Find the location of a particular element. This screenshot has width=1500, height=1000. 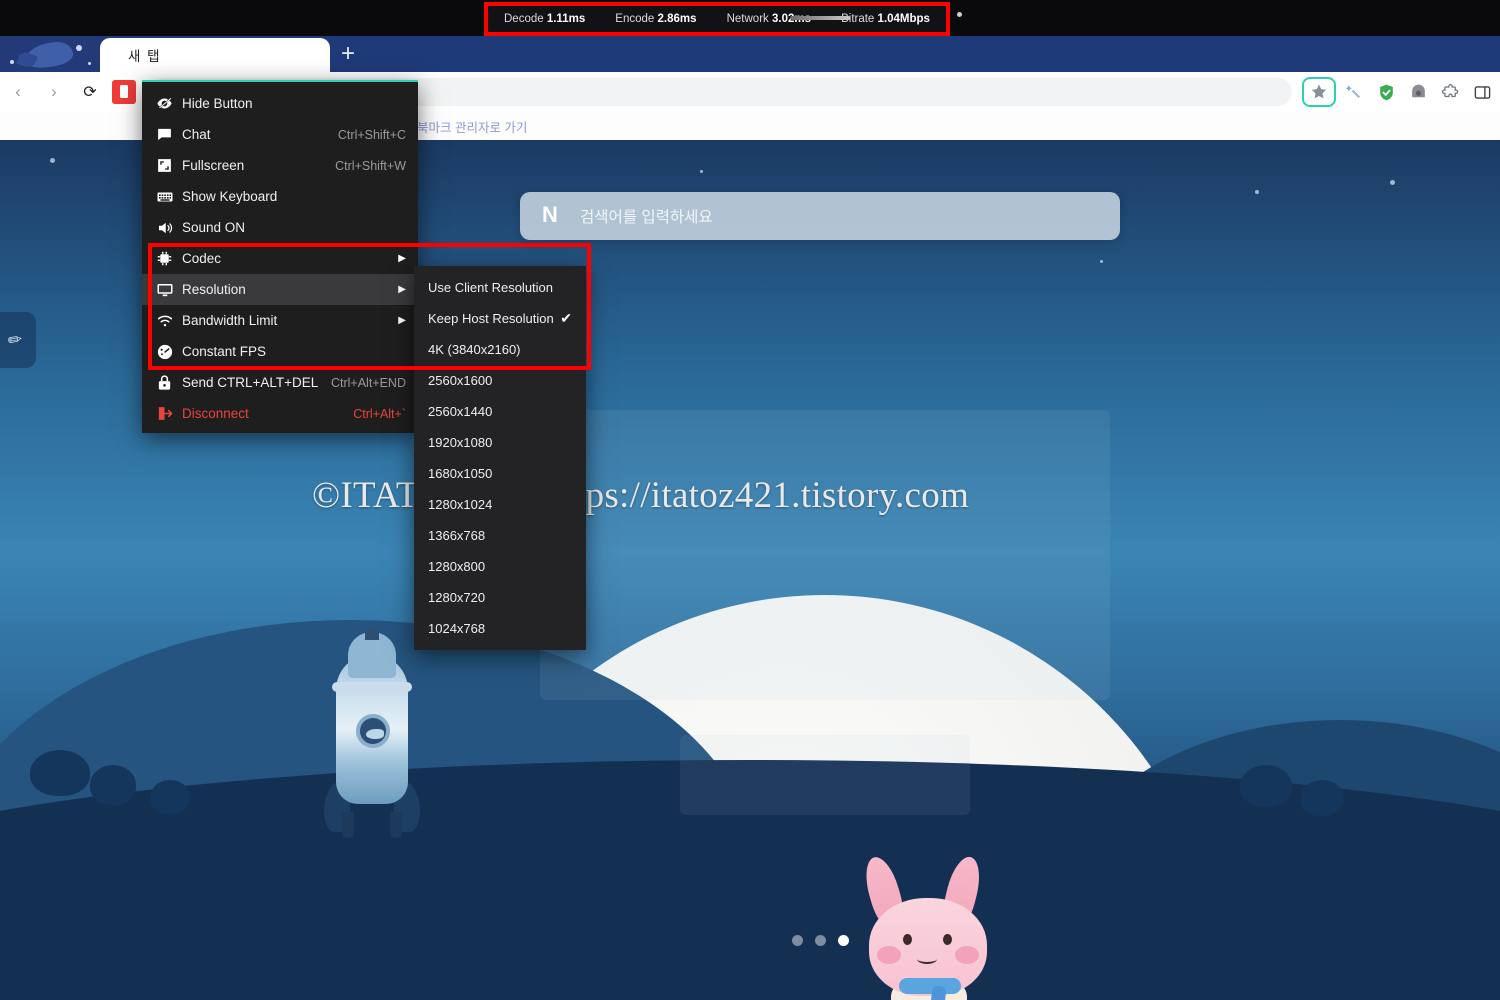

disconnect-icon is located at coordinates (169, 413).